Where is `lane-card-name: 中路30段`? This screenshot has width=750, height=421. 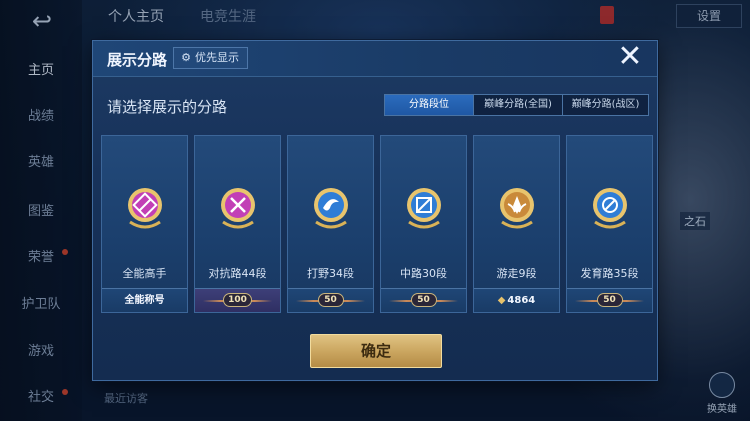 lane-card-name: 中路30段 is located at coordinates (423, 273).